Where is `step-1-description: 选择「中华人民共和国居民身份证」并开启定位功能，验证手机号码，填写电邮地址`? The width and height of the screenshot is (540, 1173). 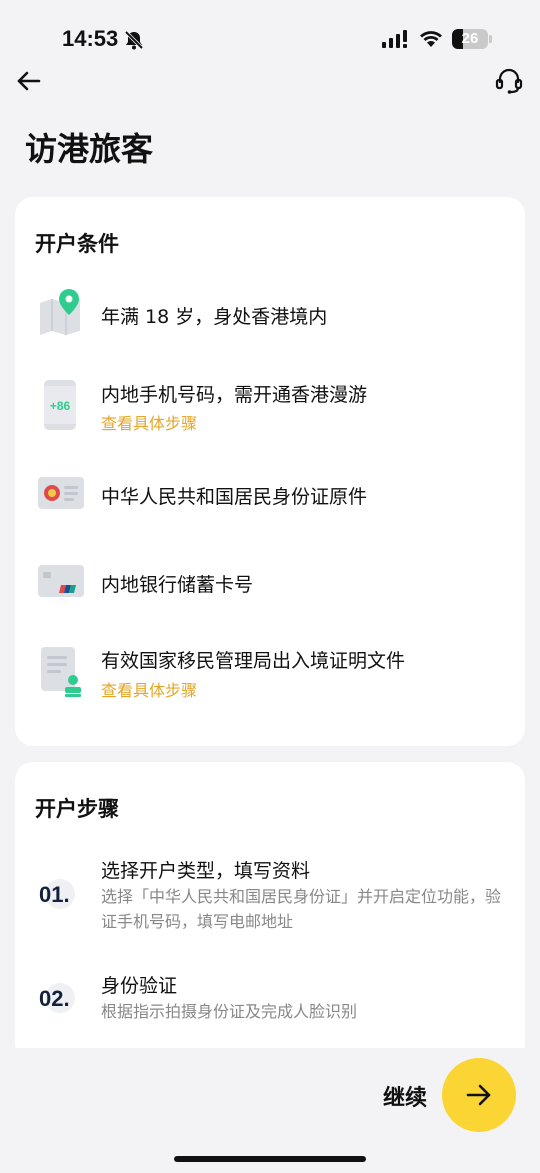
step-1-description: 选择「中华人民共和国居民身份证」并开启定位功能，验证手机号码，填写电邮地址 is located at coordinates (301, 909).